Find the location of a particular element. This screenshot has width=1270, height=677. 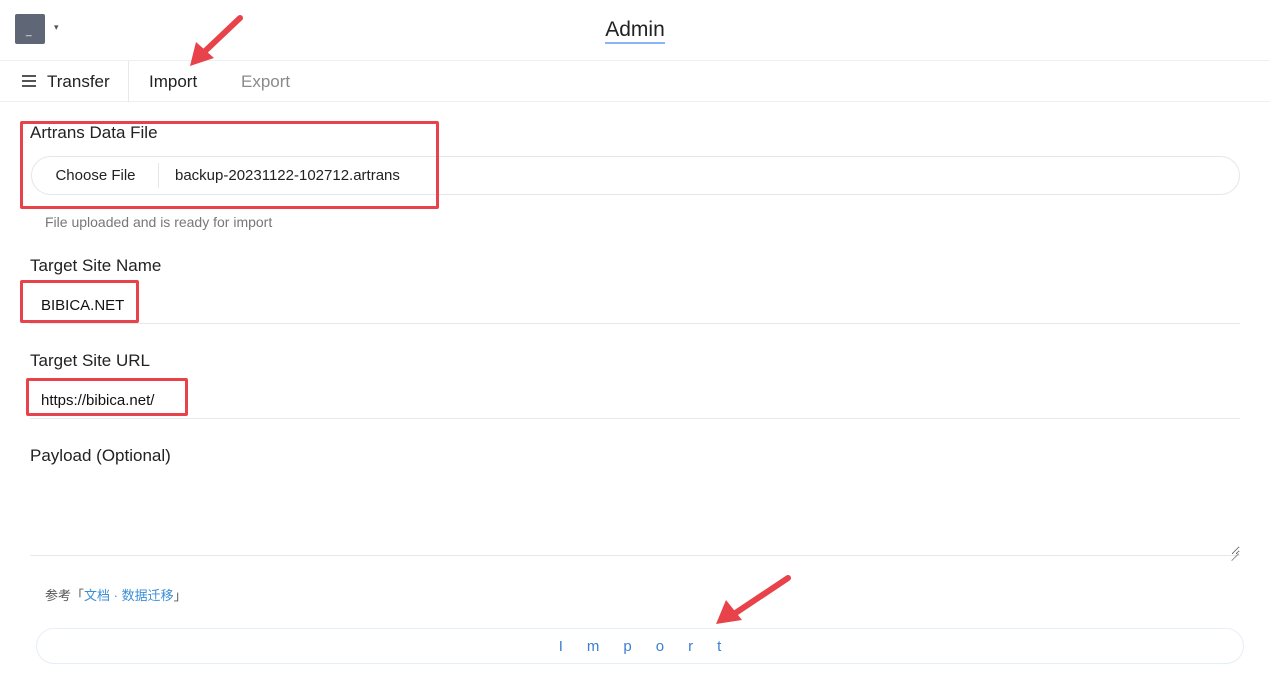

reference-suffix: 」 is located at coordinates (180, 595).